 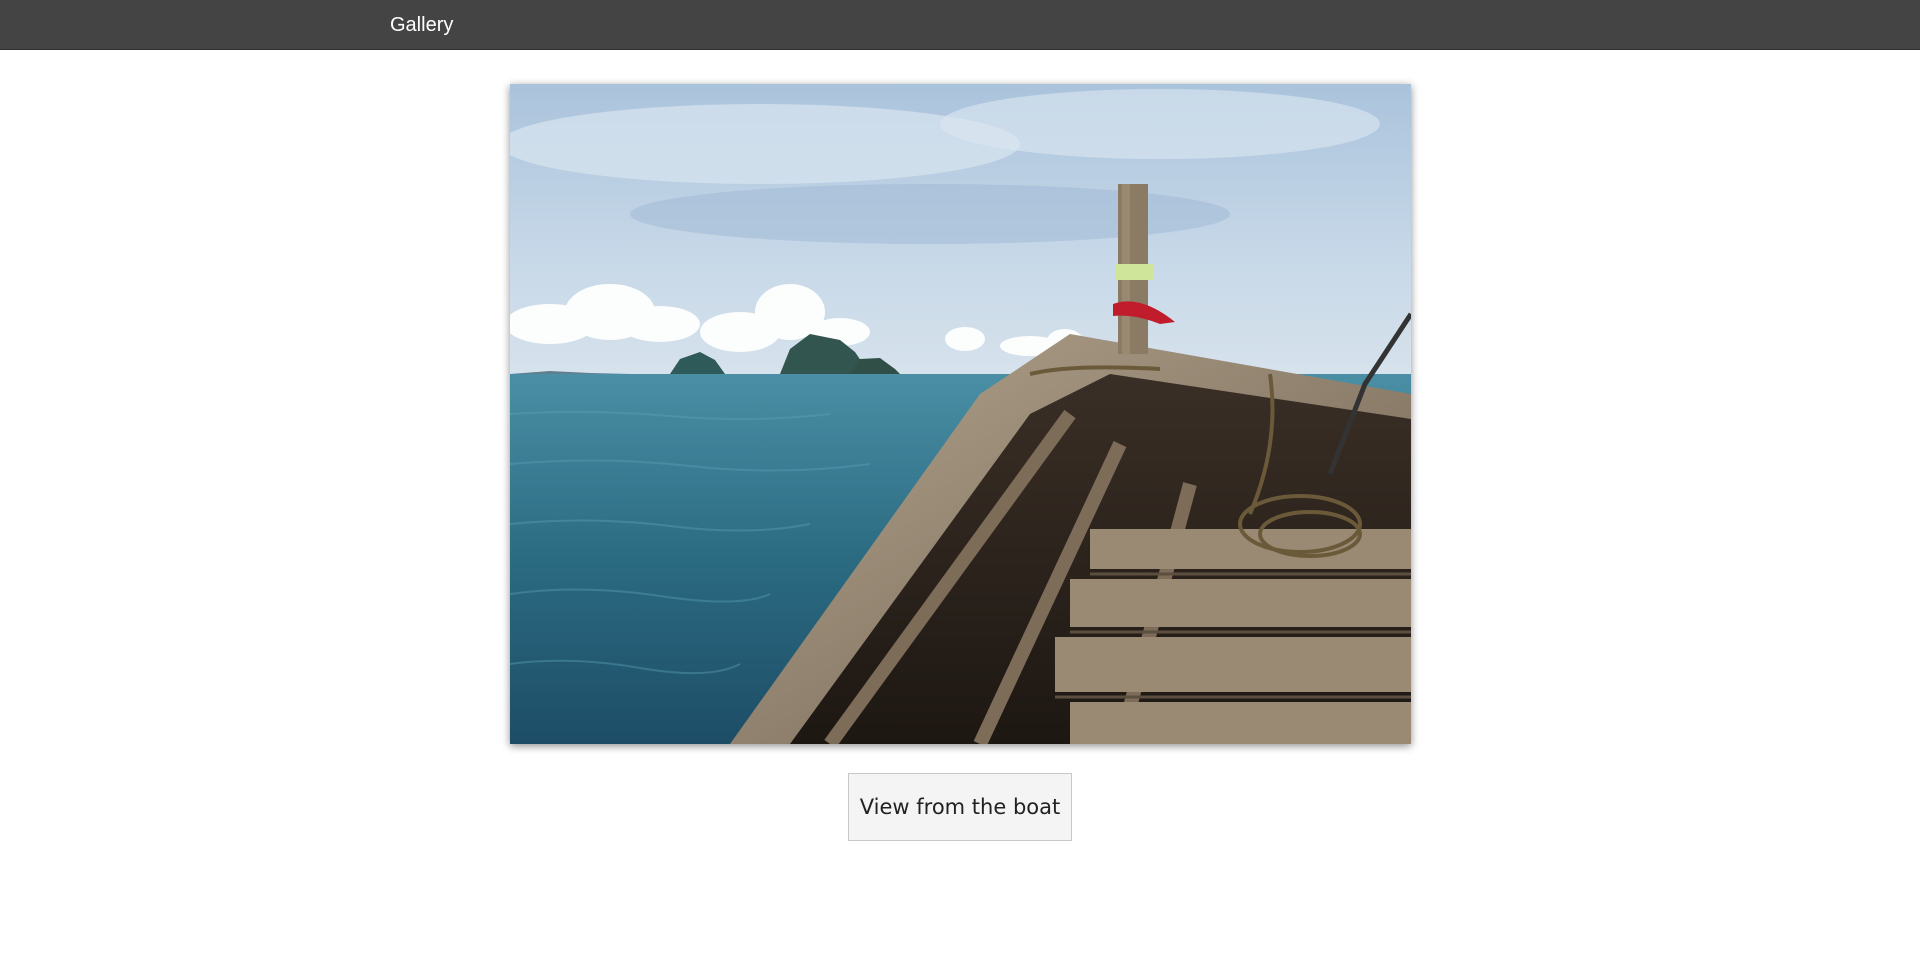 I want to click on photo-caption-button: View from the boat, so click(x=960, y=807).